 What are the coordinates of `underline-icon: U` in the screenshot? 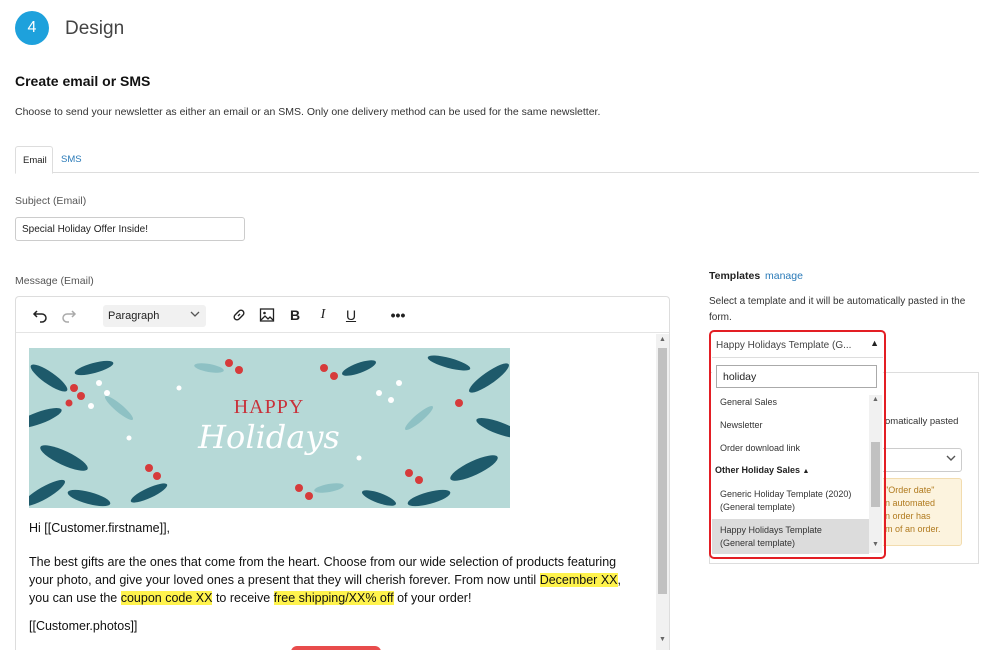 It's located at (351, 315).